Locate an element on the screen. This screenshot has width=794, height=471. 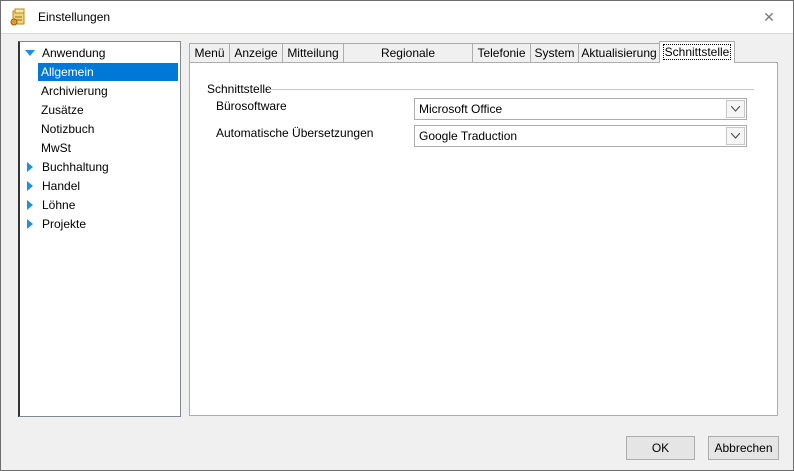
title-bar: Einstellungen ✕ is located at coordinates (397, 17).